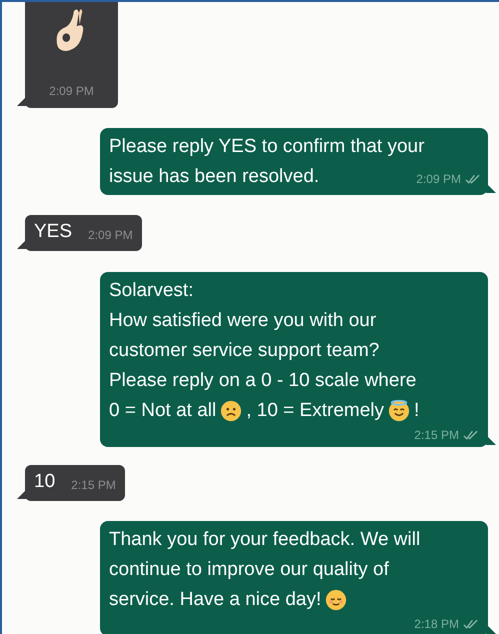  I want to click on message-text: Thank you for your feedback. We will, so click(264, 540).